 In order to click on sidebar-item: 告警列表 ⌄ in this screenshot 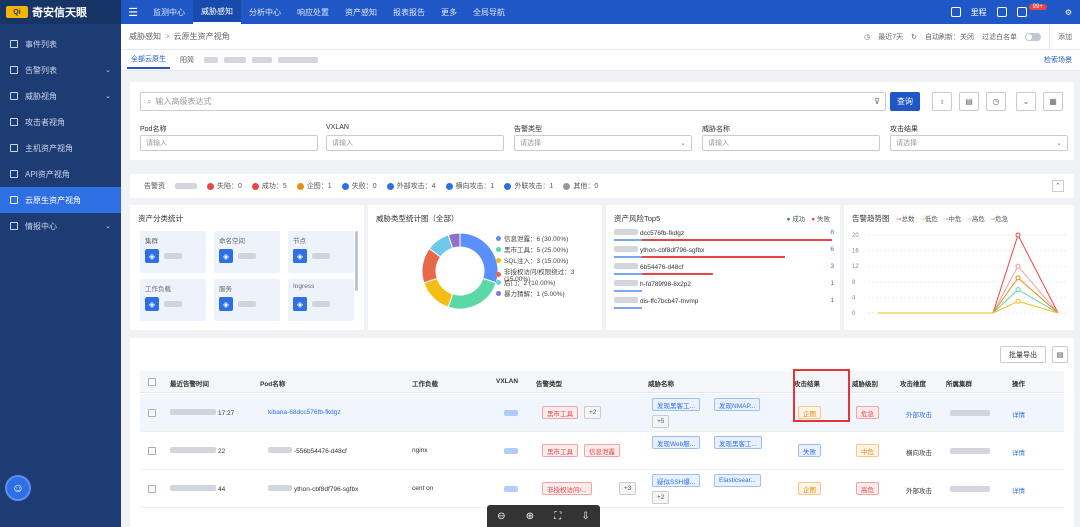, I will do `click(60, 70)`.